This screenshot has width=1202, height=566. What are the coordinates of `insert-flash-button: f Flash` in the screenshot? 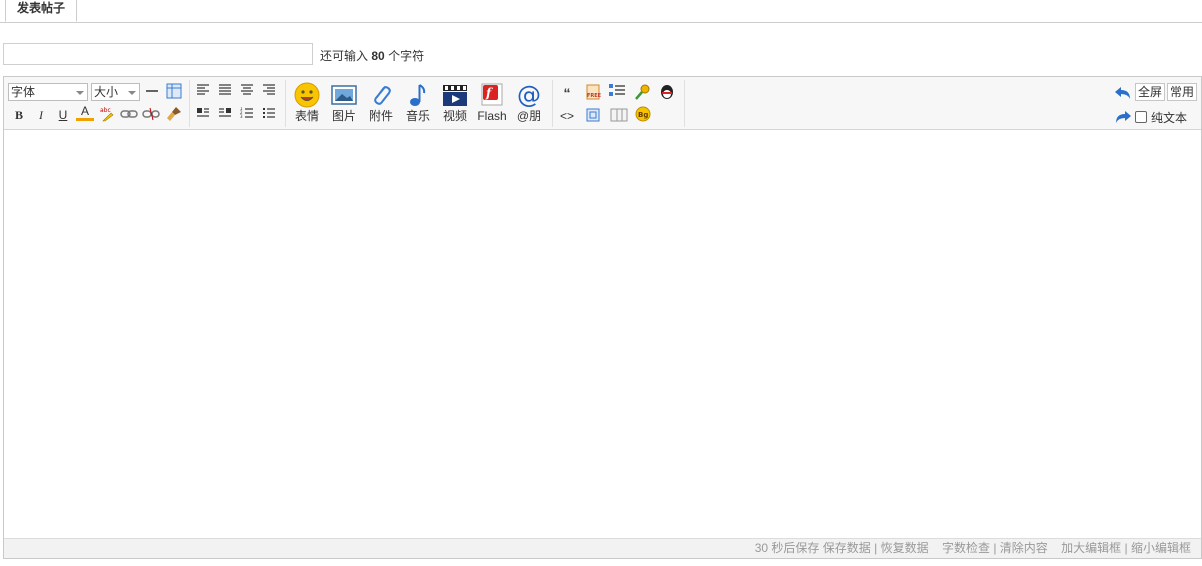 It's located at (492, 102).